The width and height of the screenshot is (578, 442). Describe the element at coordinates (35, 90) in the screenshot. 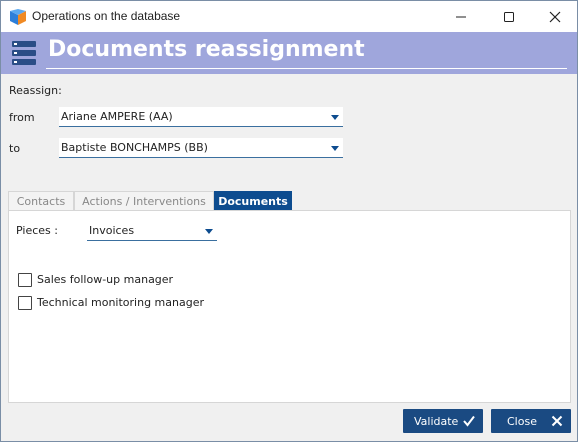

I see `reassign-label: Reassign:` at that location.